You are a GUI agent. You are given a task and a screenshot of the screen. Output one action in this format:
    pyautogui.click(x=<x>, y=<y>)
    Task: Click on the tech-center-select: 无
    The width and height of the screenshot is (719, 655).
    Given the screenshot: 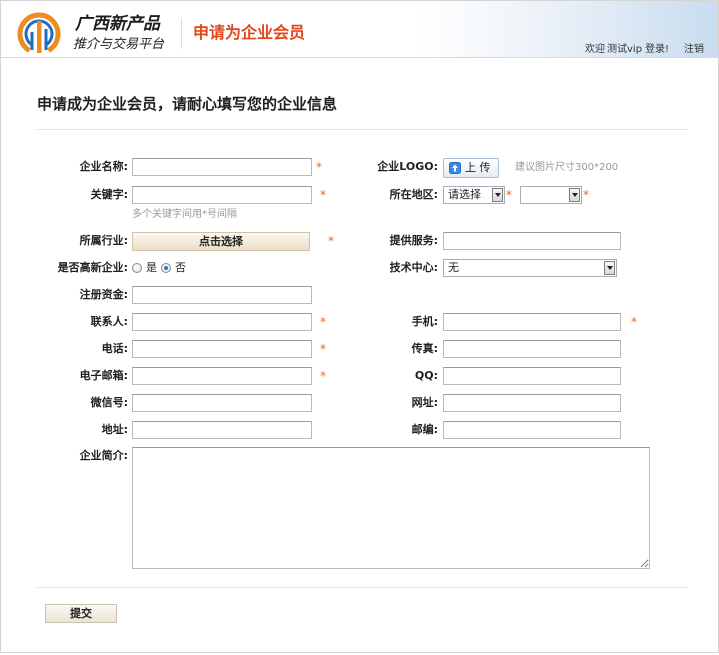 What is the action you would take?
    pyautogui.click(x=530, y=268)
    